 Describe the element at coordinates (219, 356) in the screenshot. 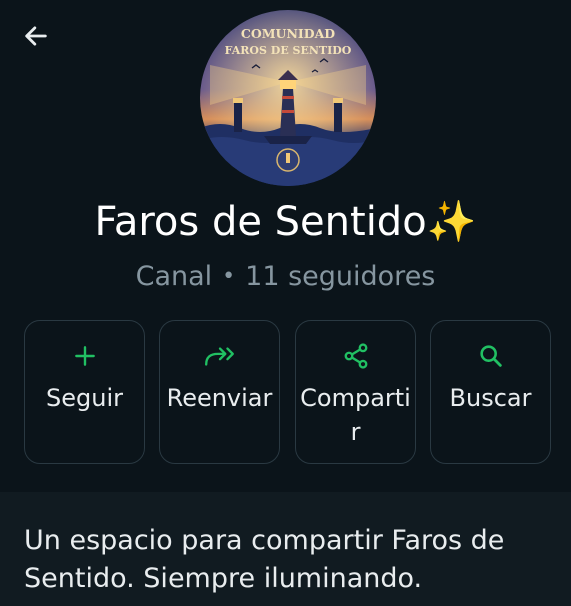

I see `forward-icon` at that location.